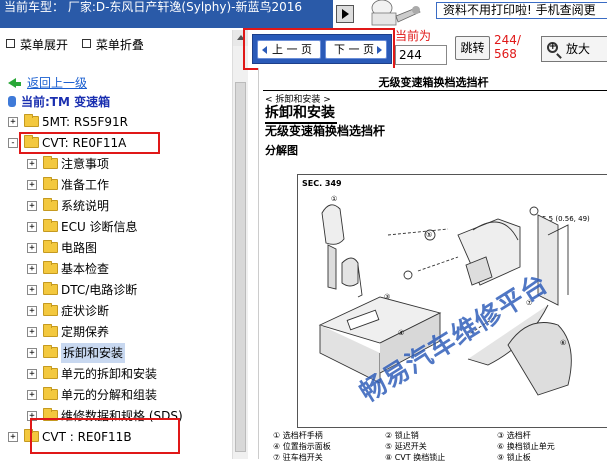 This screenshot has width=607, height=463. I want to click on jump-button: 跳转, so click(472, 48).